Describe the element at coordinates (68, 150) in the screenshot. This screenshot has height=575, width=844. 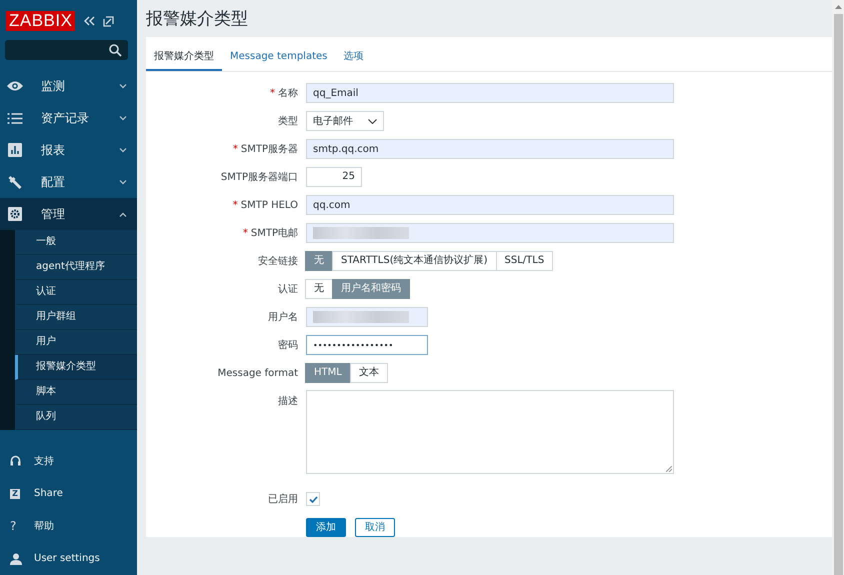
I see `menu-item: 报表` at that location.